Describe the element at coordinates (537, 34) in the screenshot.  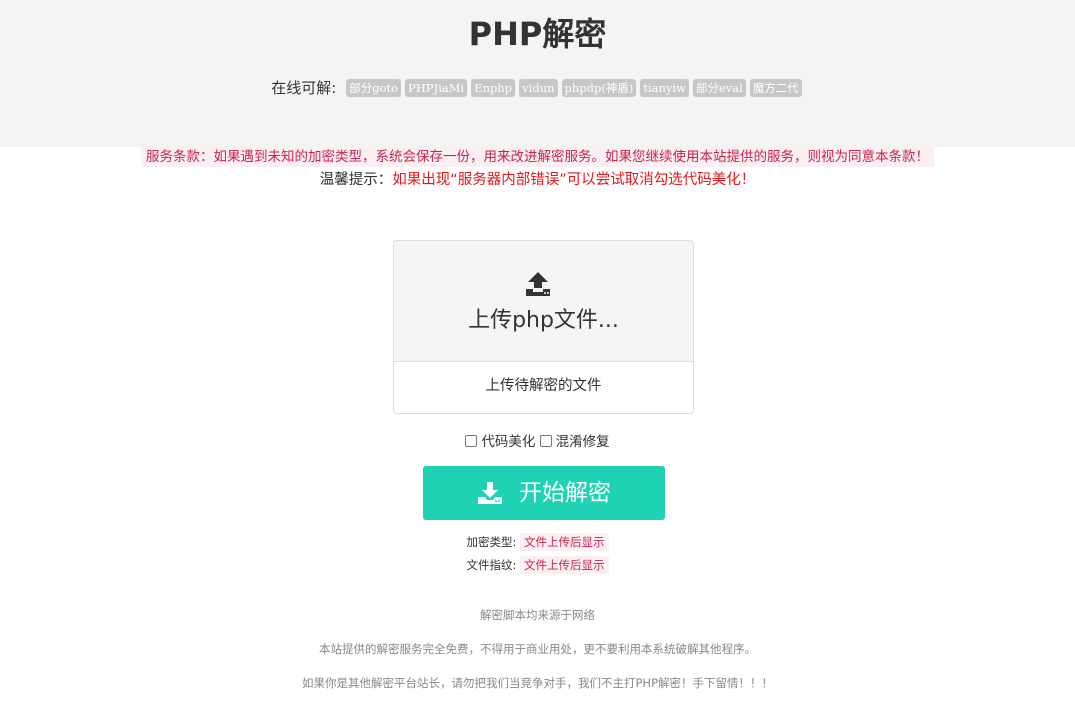
I see `page-title: PHP解密` at that location.